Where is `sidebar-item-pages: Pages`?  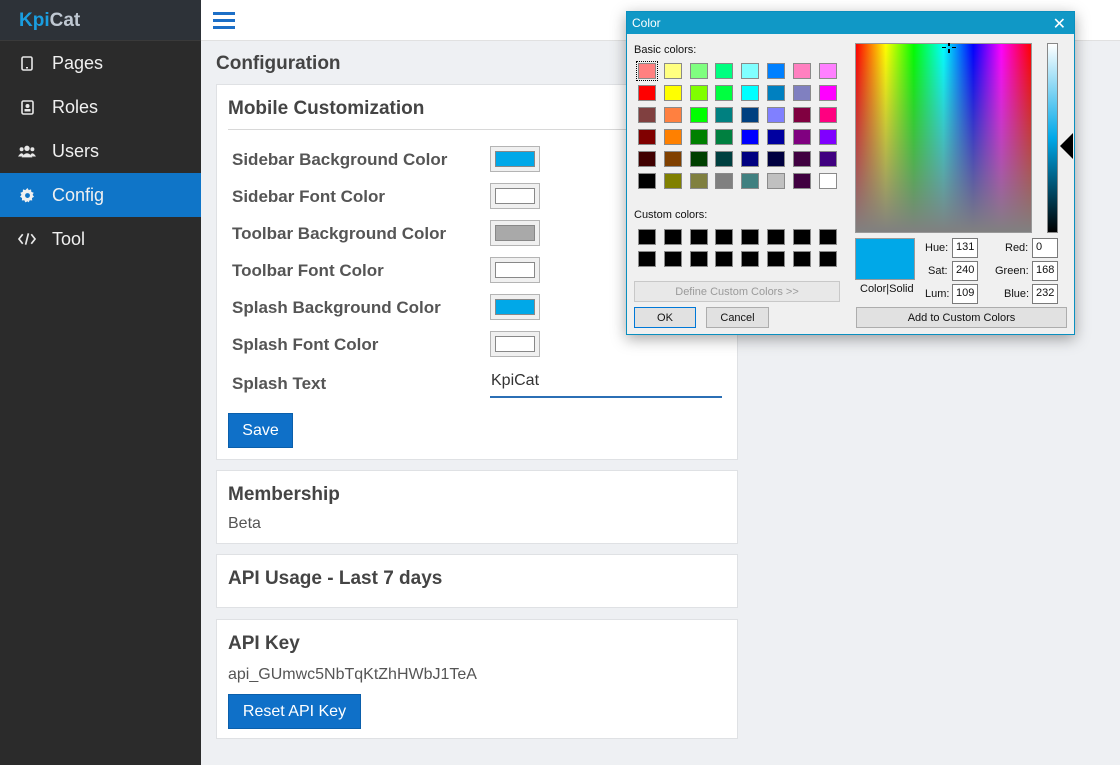 sidebar-item-pages: Pages is located at coordinates (100, 63).